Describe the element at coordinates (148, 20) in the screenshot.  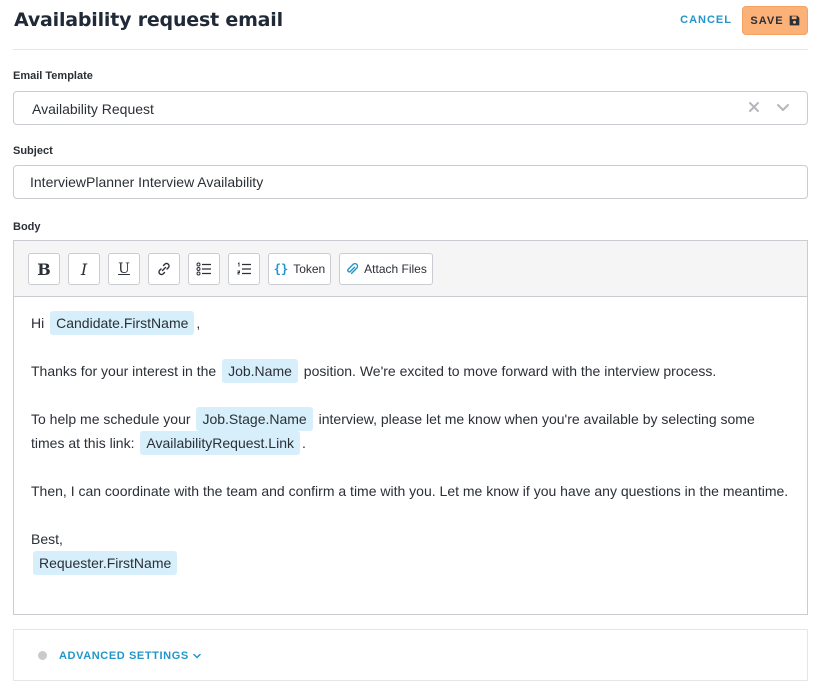
I see `page-title: Availability request email` at that location.